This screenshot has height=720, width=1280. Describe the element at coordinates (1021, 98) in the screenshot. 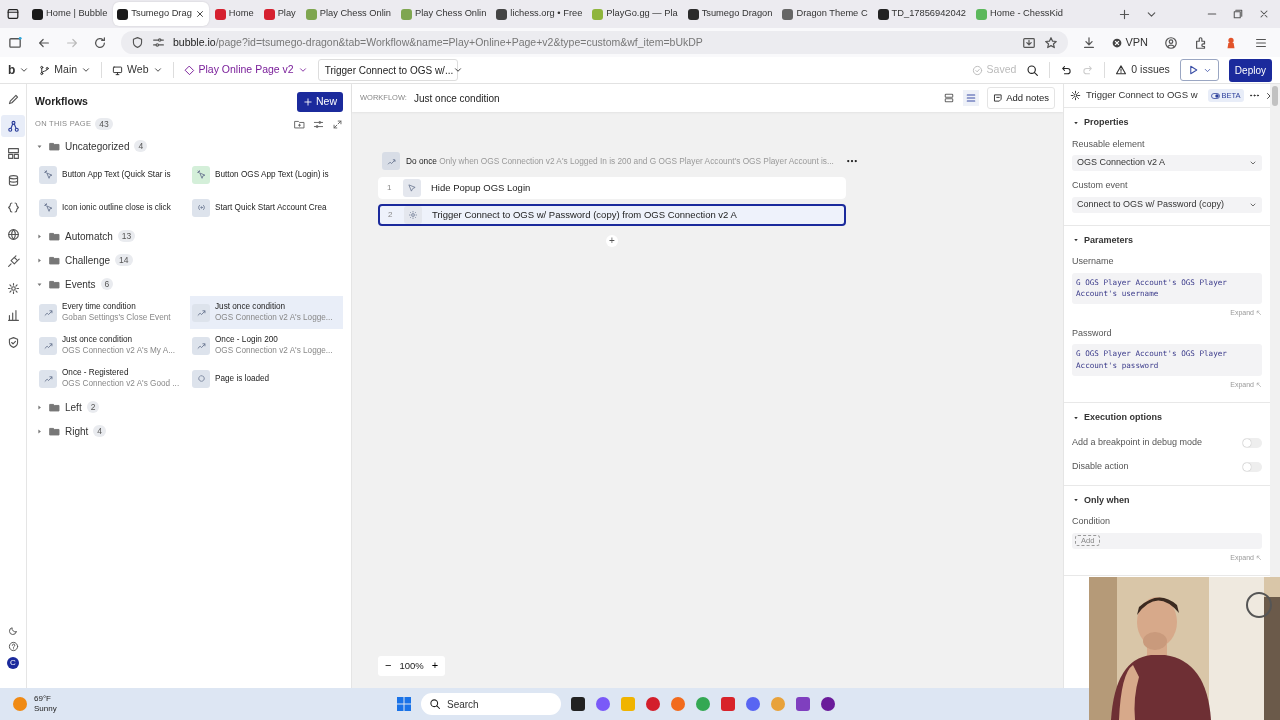

I see `add-notes-button: Add notes` at that location.